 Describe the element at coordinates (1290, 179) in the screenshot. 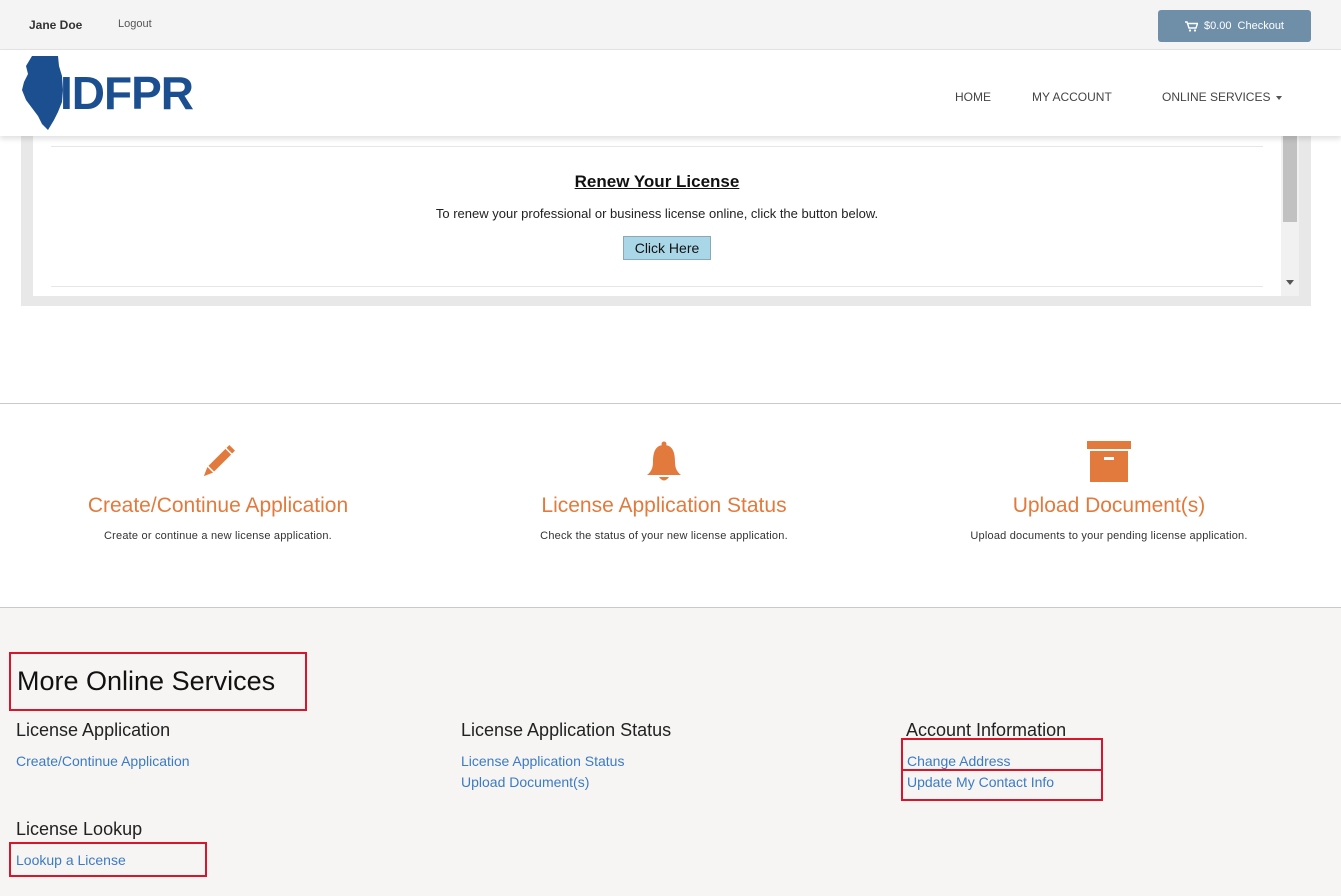

I see `scroll-thumb` at that location.